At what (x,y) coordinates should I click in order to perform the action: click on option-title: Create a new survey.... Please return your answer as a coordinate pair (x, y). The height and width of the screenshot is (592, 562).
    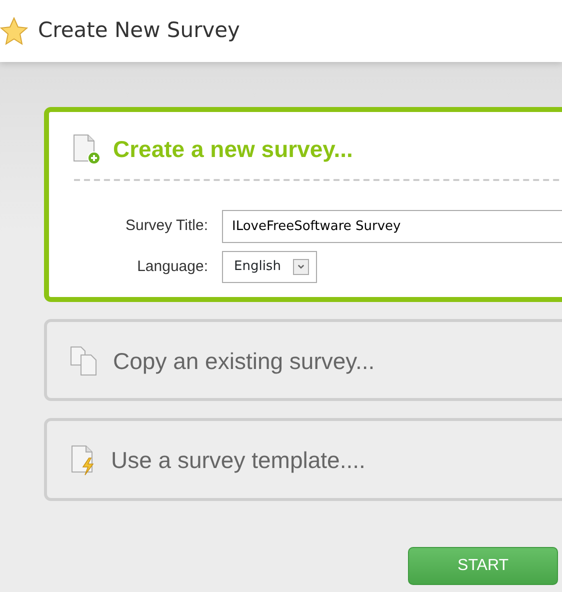
    Looking at the image, I should click on (233, 149).